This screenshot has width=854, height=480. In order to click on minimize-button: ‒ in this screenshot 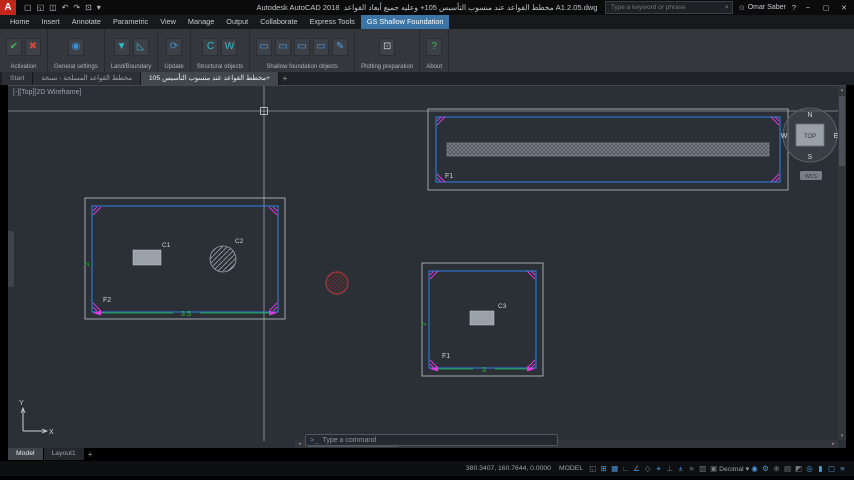, I will do `click(808, 7)`.